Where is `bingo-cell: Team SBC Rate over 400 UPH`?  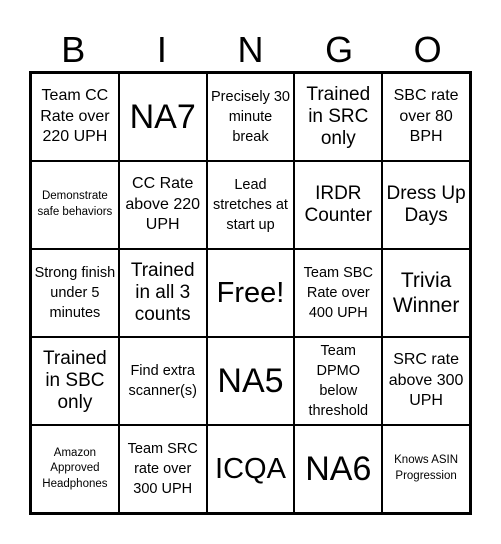 bingo-cell: Team SBC Rate over 400 UPH is located at coordinates (338, 293).